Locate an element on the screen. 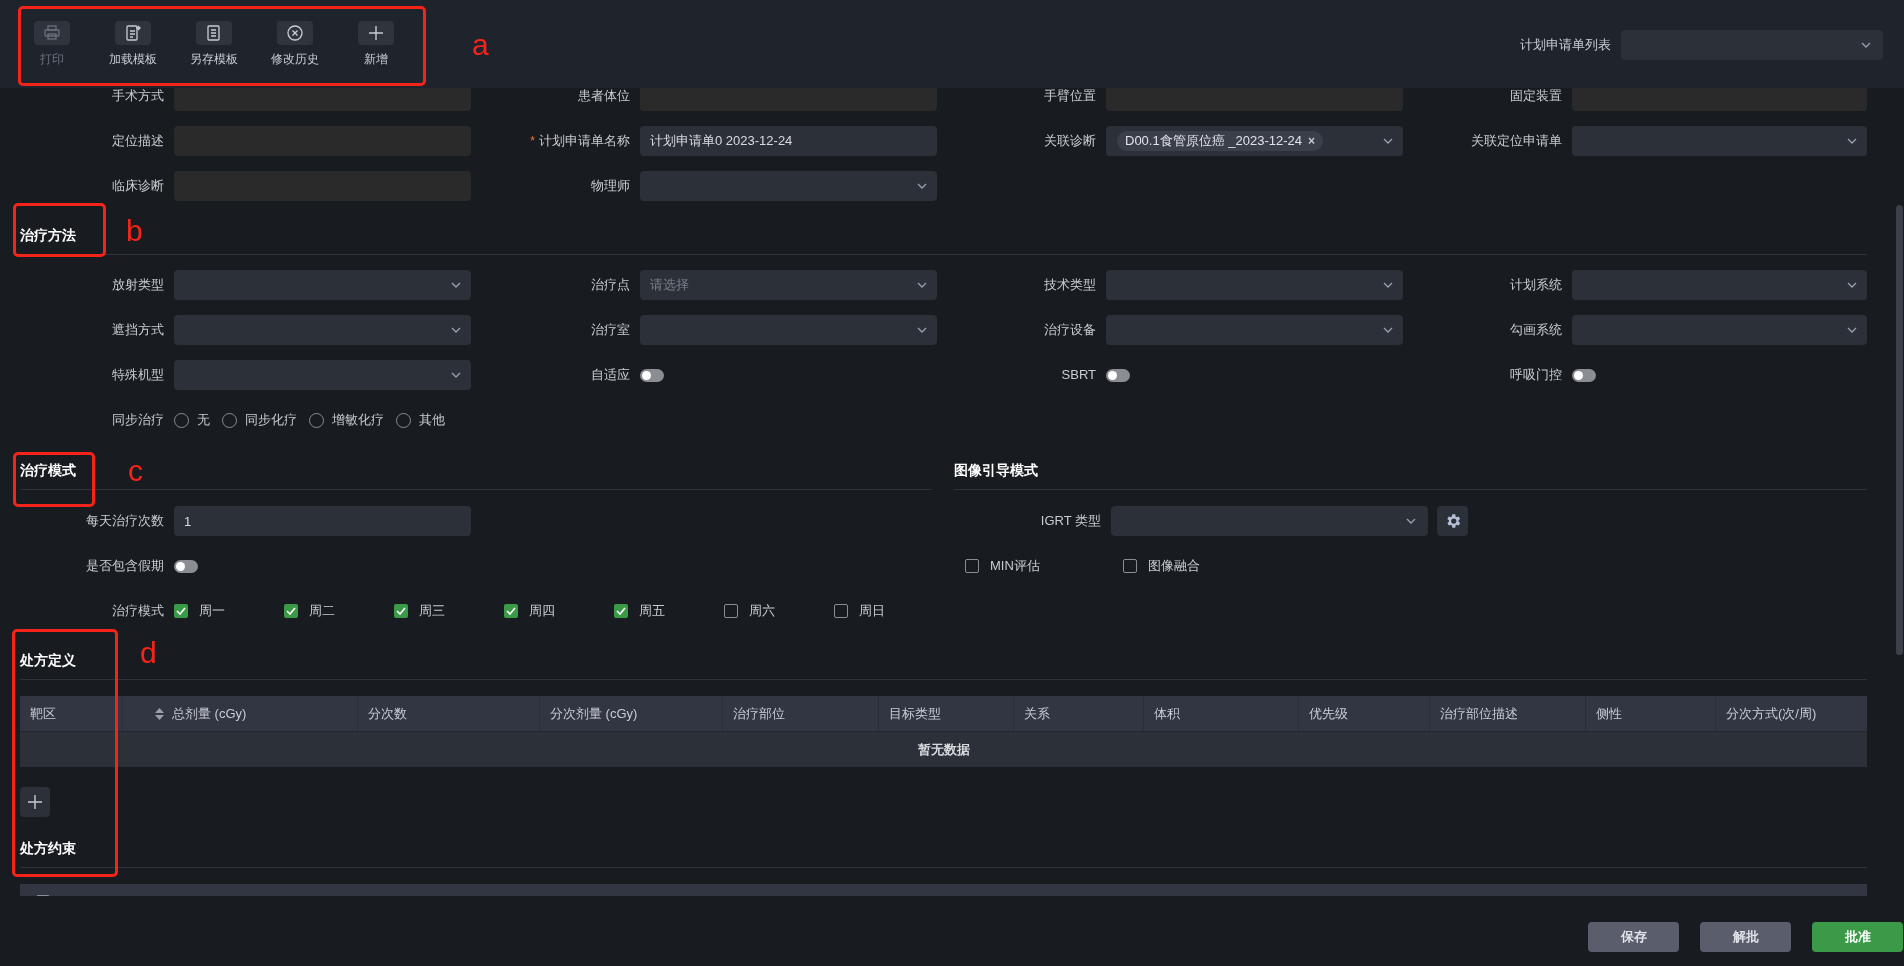  option-label: 同步化疗 is located at coordinates (271, 420).